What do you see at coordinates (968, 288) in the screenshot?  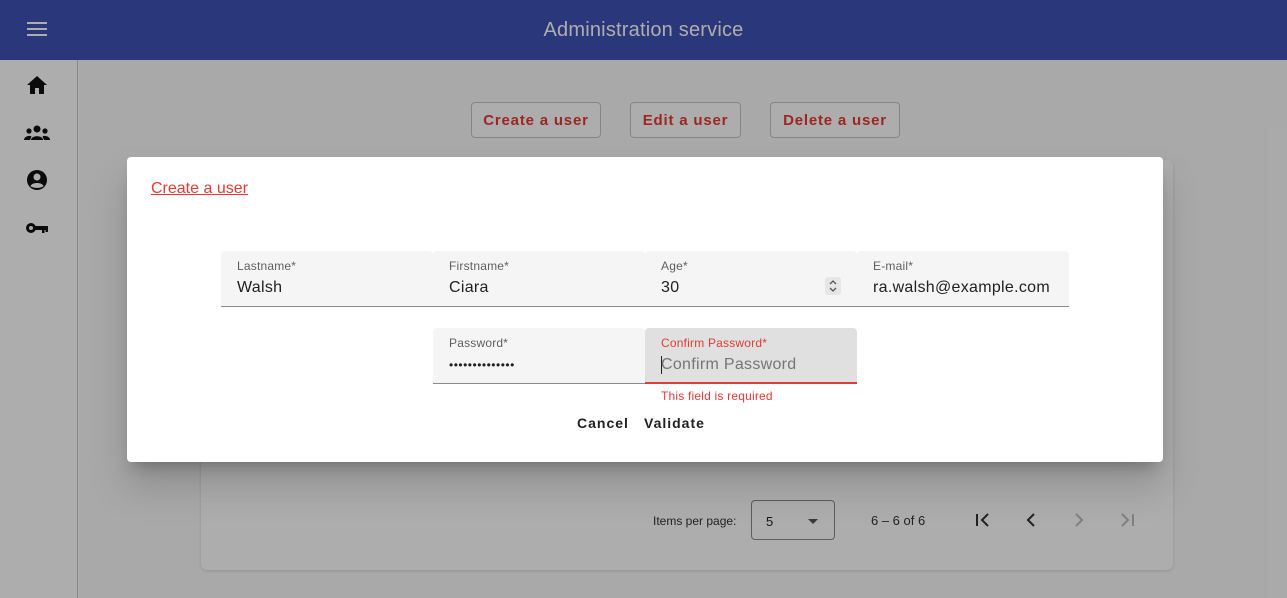 I see `email-input: ra.walsh@example.com` at bounding box center [968, 288].